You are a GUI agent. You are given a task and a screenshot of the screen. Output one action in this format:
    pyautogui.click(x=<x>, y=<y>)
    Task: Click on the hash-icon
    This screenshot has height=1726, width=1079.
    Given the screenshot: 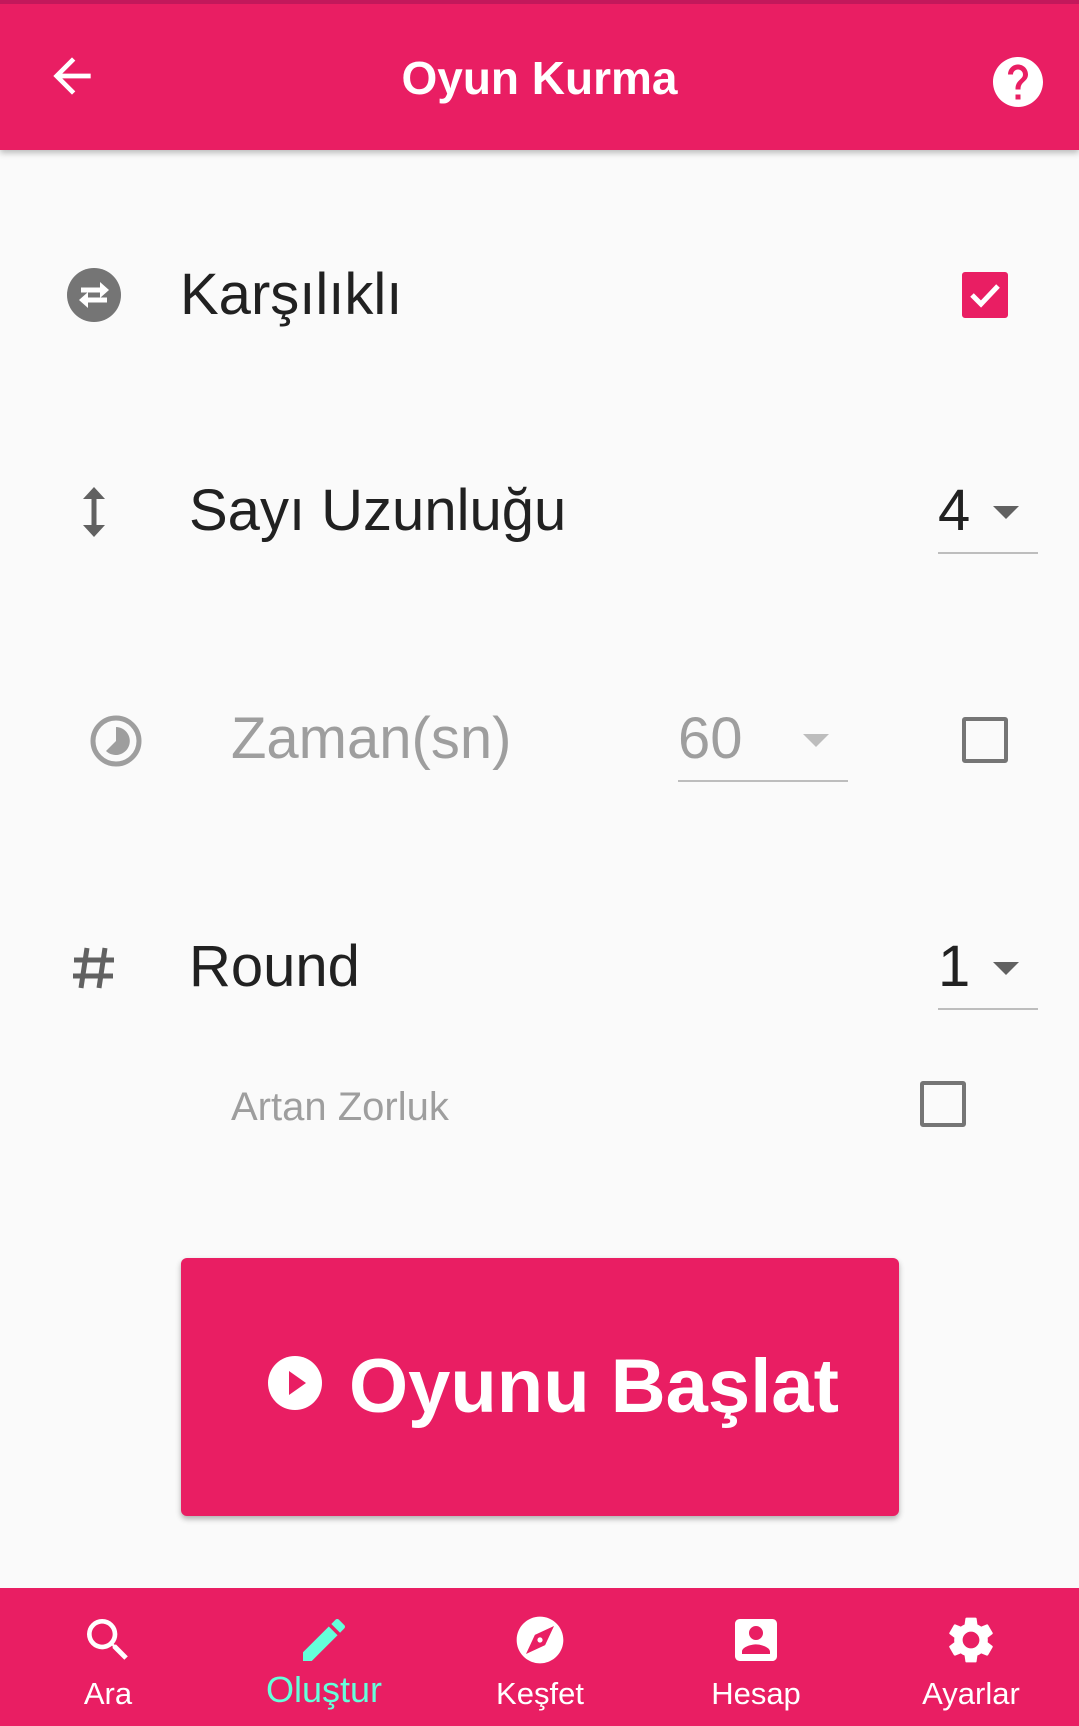 What is the action you would take?
    pyautogui.click(x=93, y=968)
    